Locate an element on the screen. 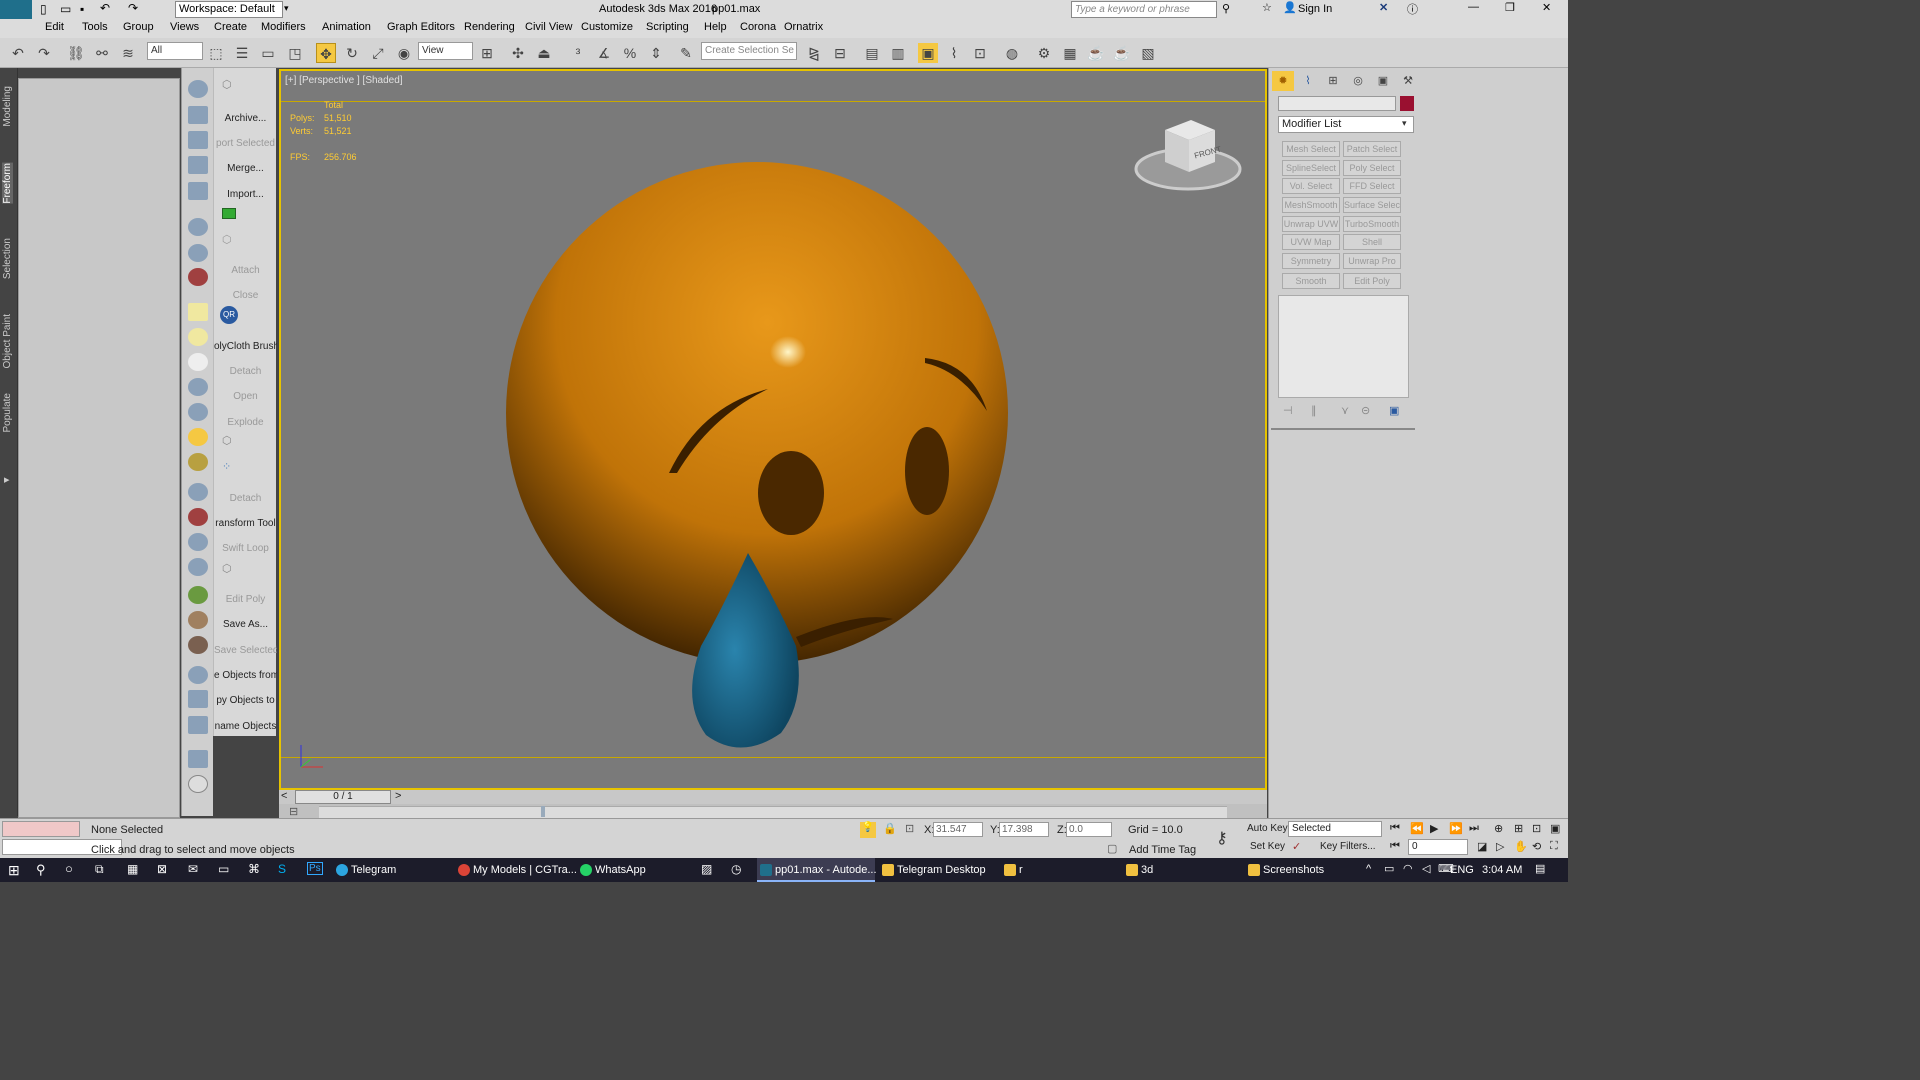  notification-icon: ▤ is located at coordinates (1540, 868).